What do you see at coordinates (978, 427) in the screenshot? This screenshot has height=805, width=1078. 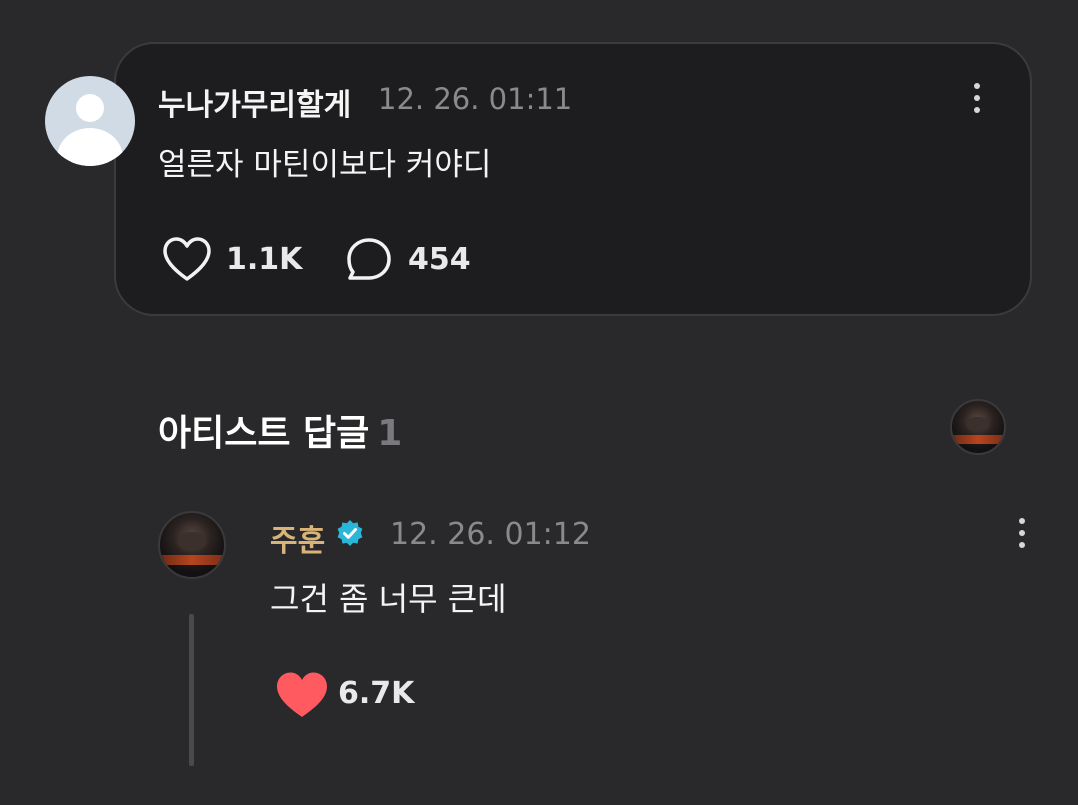 I see `artist-avatar-small` at bounding box center [978, 427].